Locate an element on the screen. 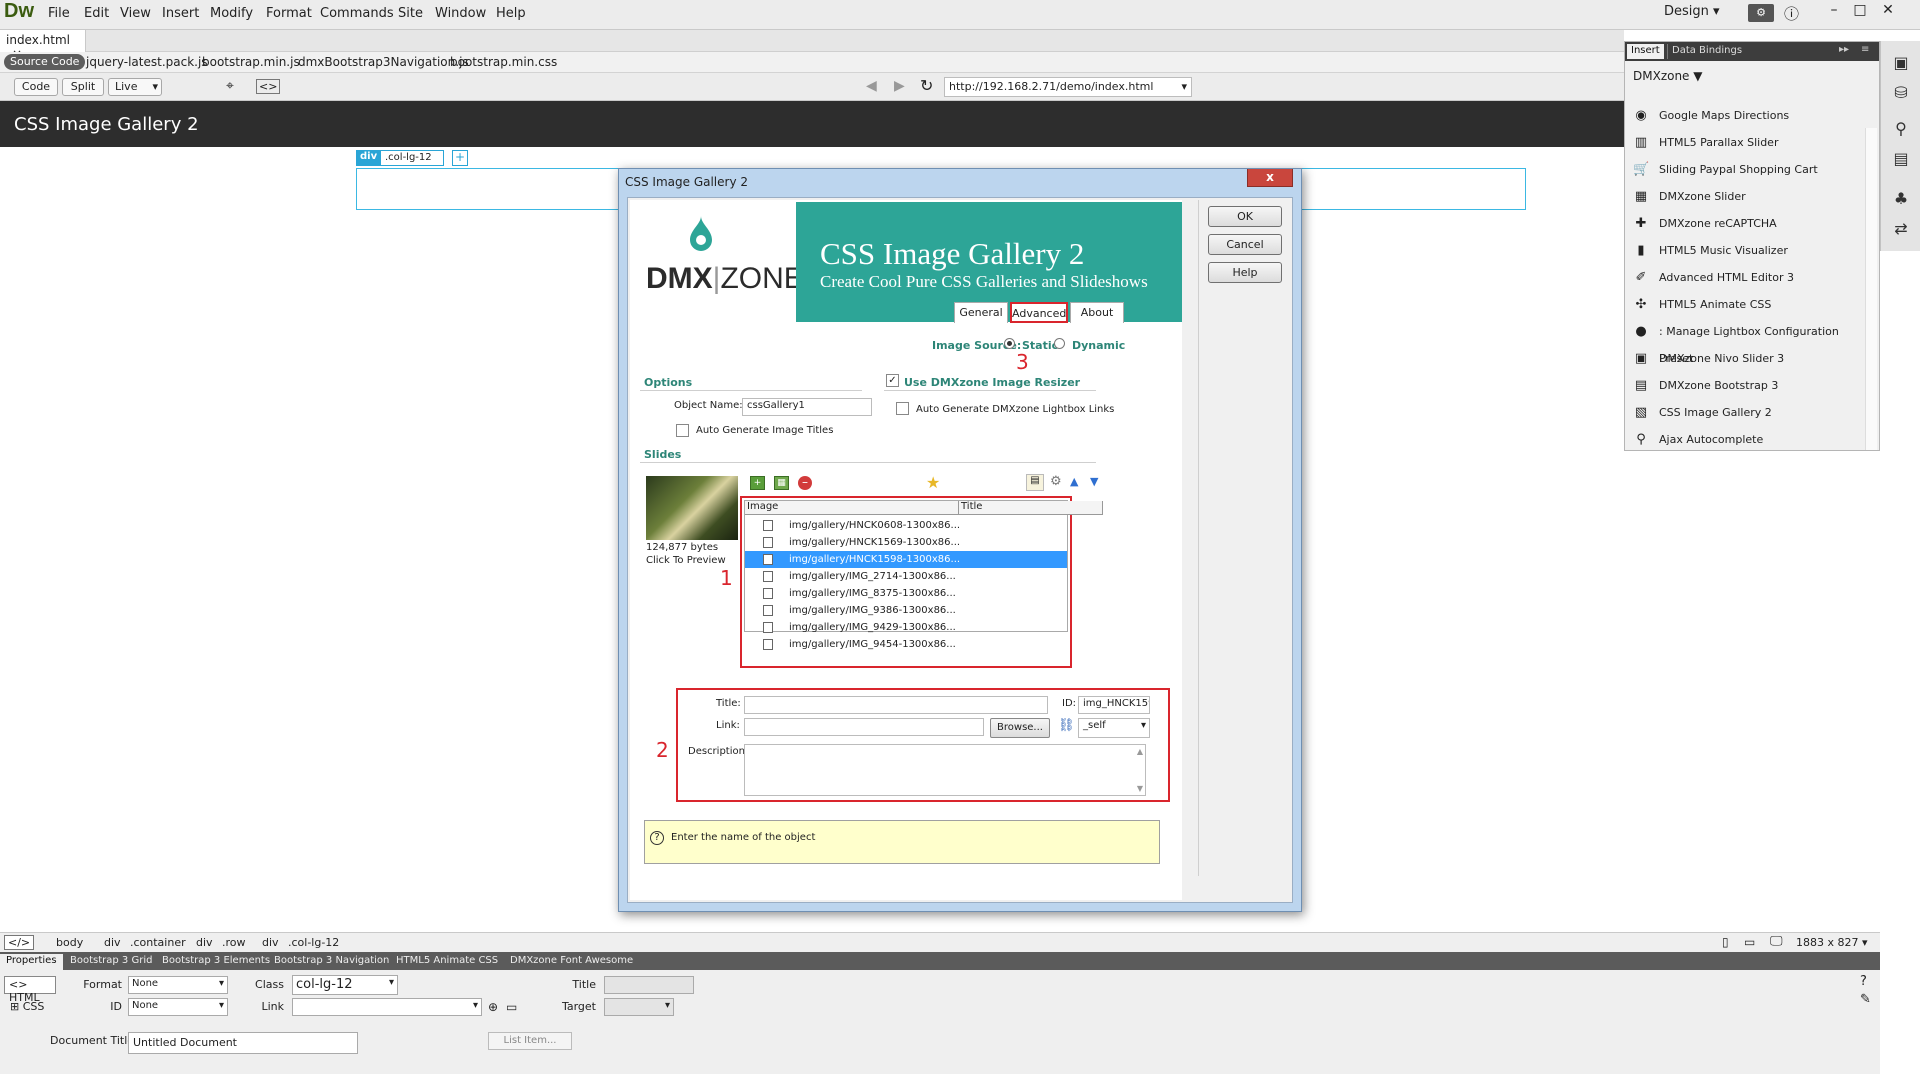 This screenshot has height=1080, width=1920. star-icon: ★ is located at coordinates (933, 482).